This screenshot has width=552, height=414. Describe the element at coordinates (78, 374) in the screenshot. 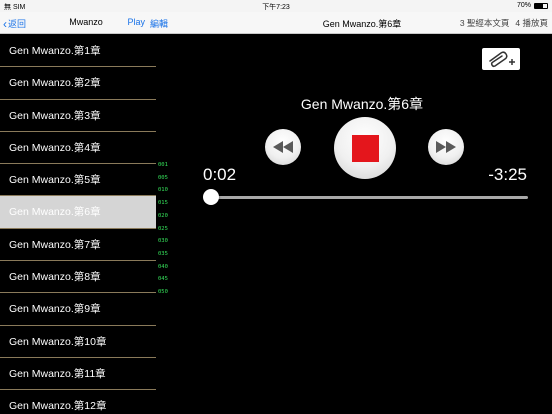

I see `chapter-item: Gen Mwanzo.第11章` at that location.